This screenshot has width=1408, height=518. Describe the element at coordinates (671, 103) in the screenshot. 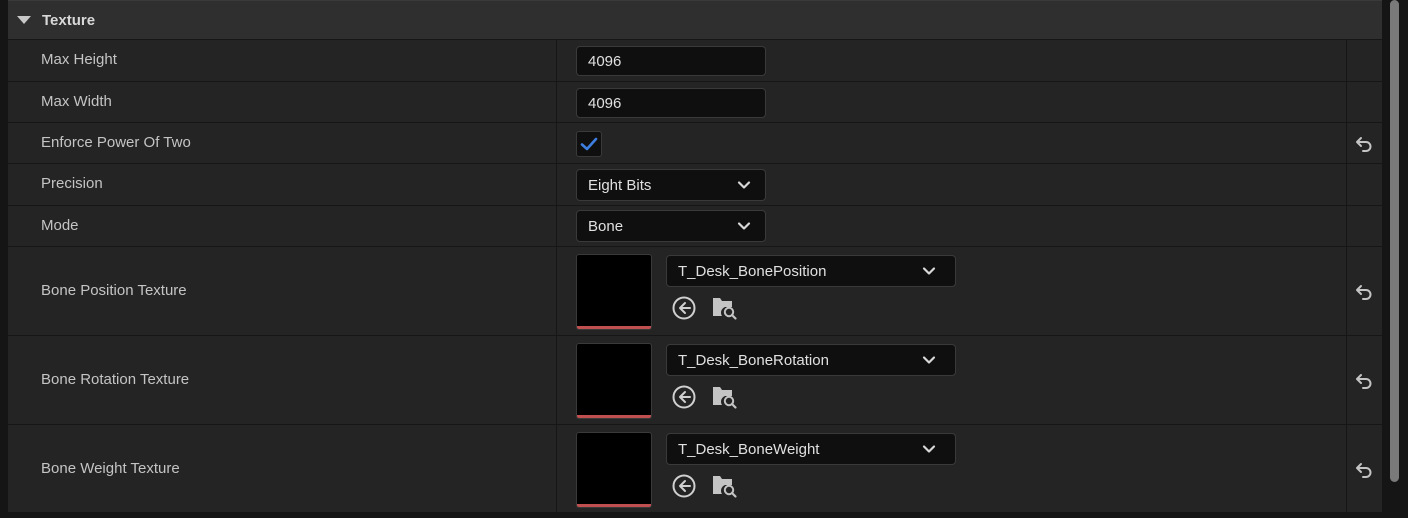

I see `max-width-input` at that location.